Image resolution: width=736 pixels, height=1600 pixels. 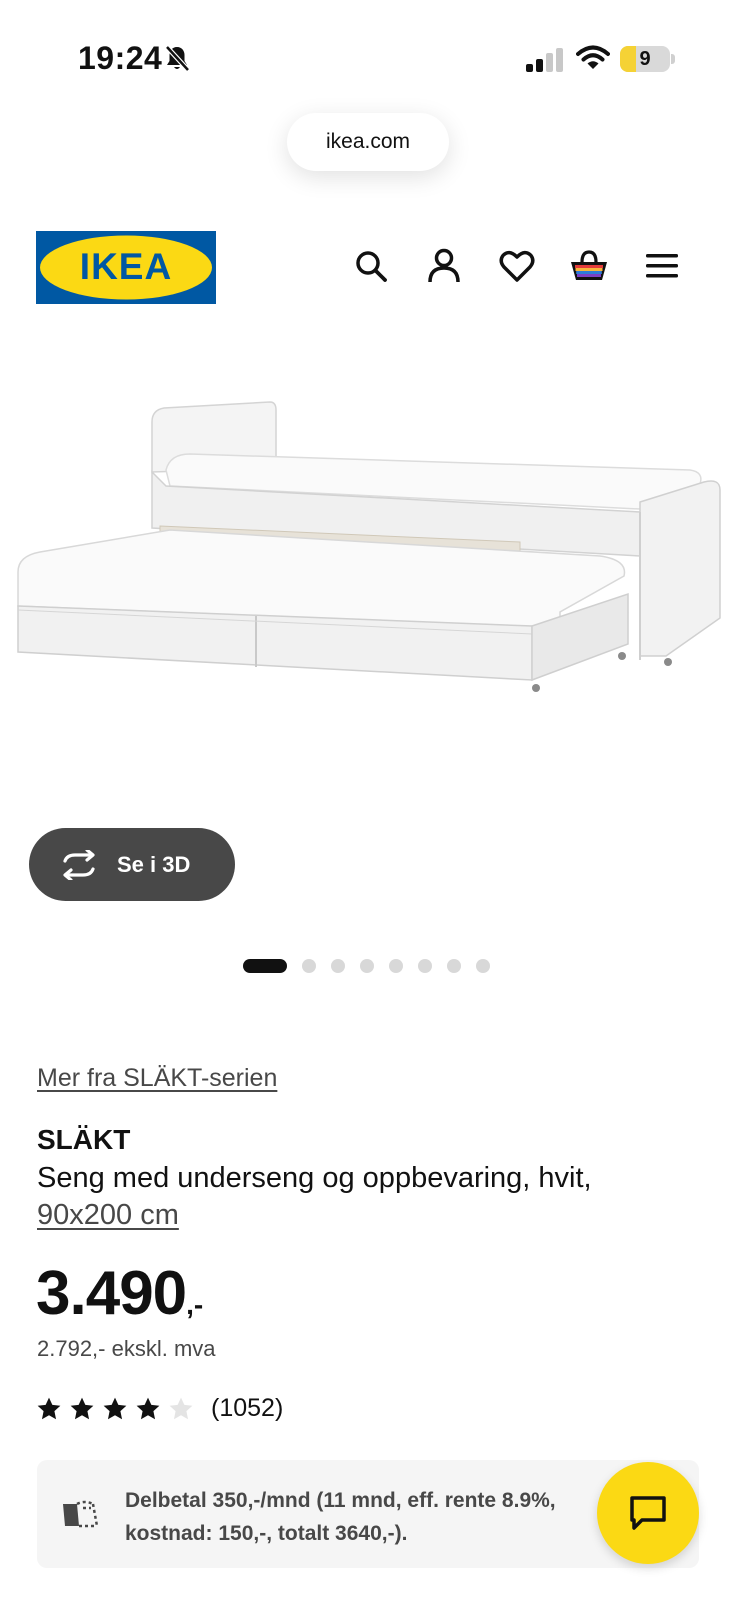 I want to click on rotate-3d-icon, so click(x=79, y=864).